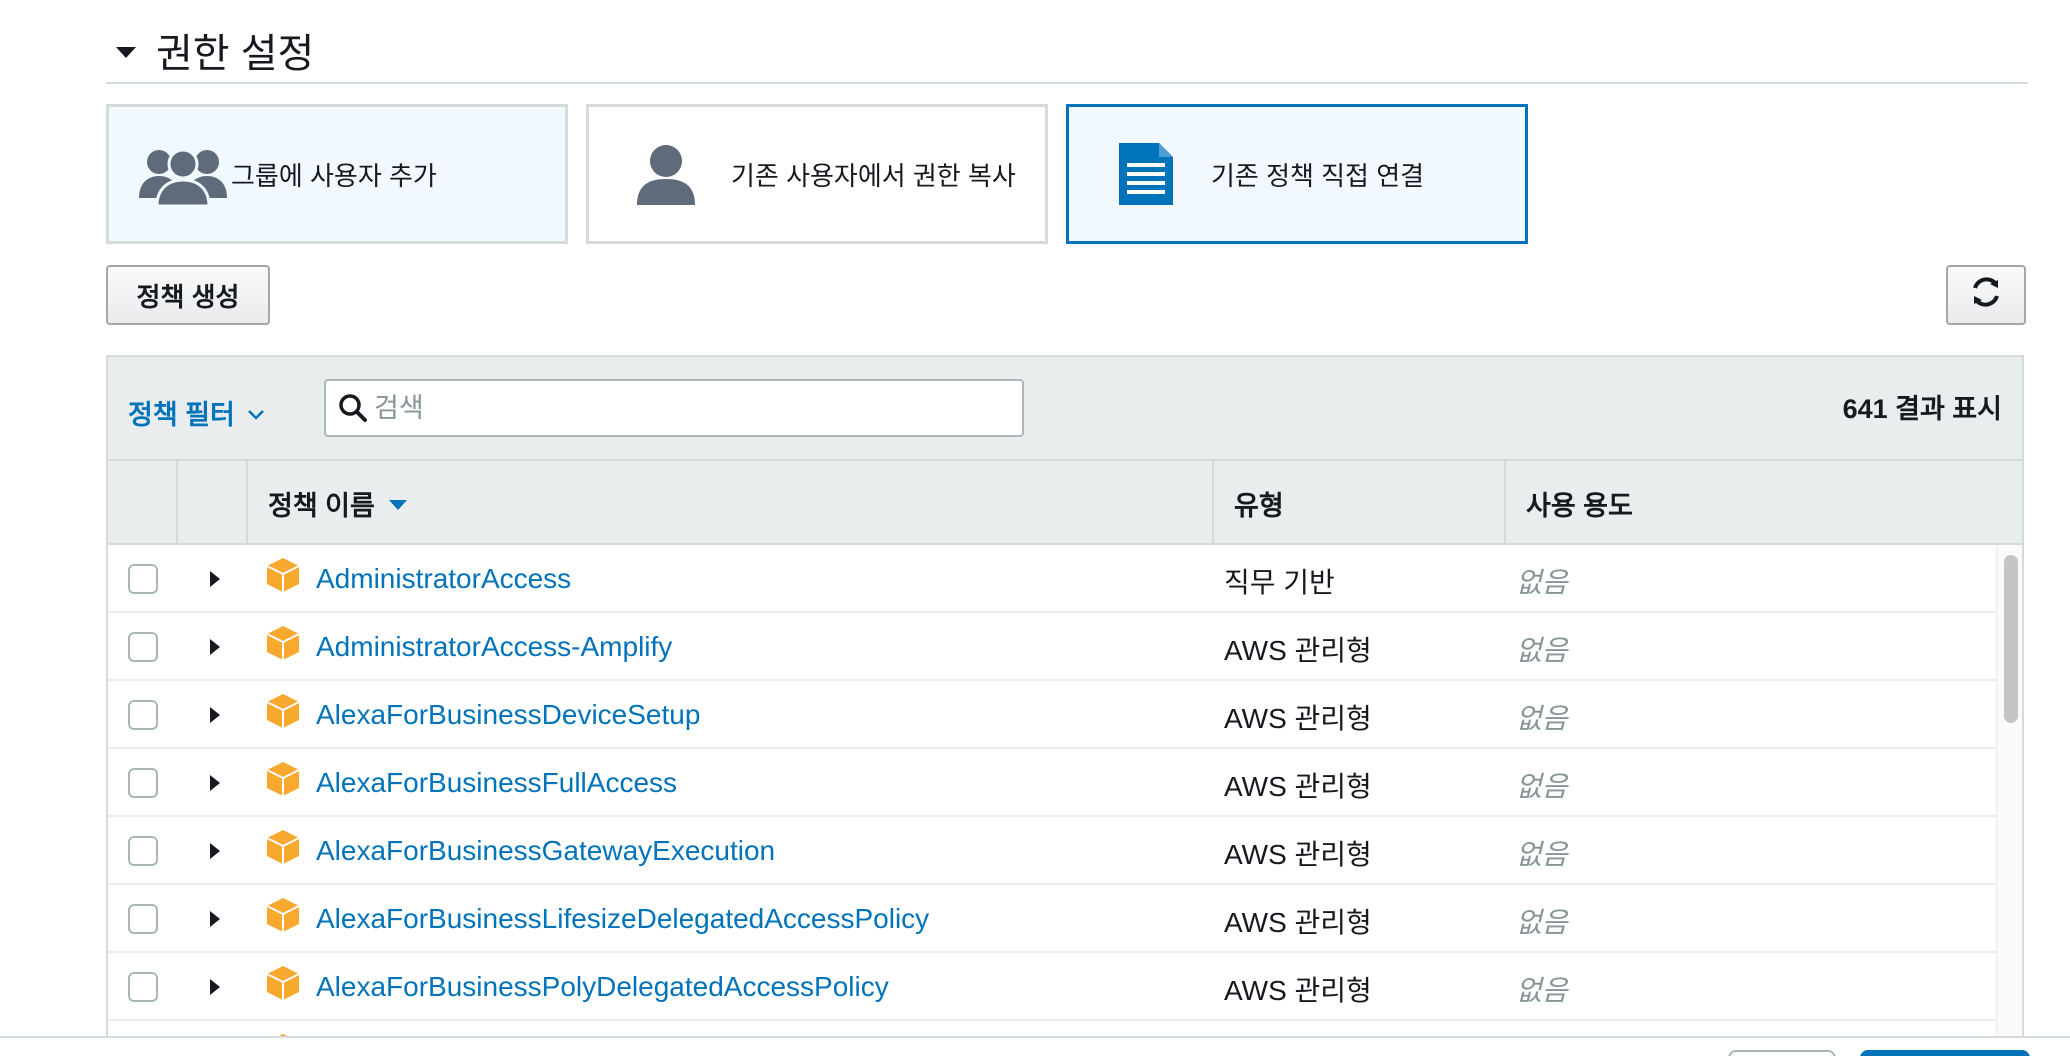 The image size is (2070, 1056). What do you see at coordinates (181, 415) in the screenshot?
I see `filter-label: 정책 필터` at bounding box center [181, 415].